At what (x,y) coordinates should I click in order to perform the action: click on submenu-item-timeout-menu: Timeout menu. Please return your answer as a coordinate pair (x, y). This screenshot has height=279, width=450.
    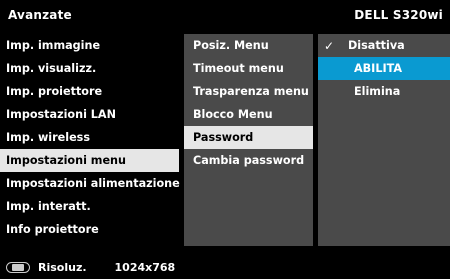
    Looking at the image, I should click on (248, 68).